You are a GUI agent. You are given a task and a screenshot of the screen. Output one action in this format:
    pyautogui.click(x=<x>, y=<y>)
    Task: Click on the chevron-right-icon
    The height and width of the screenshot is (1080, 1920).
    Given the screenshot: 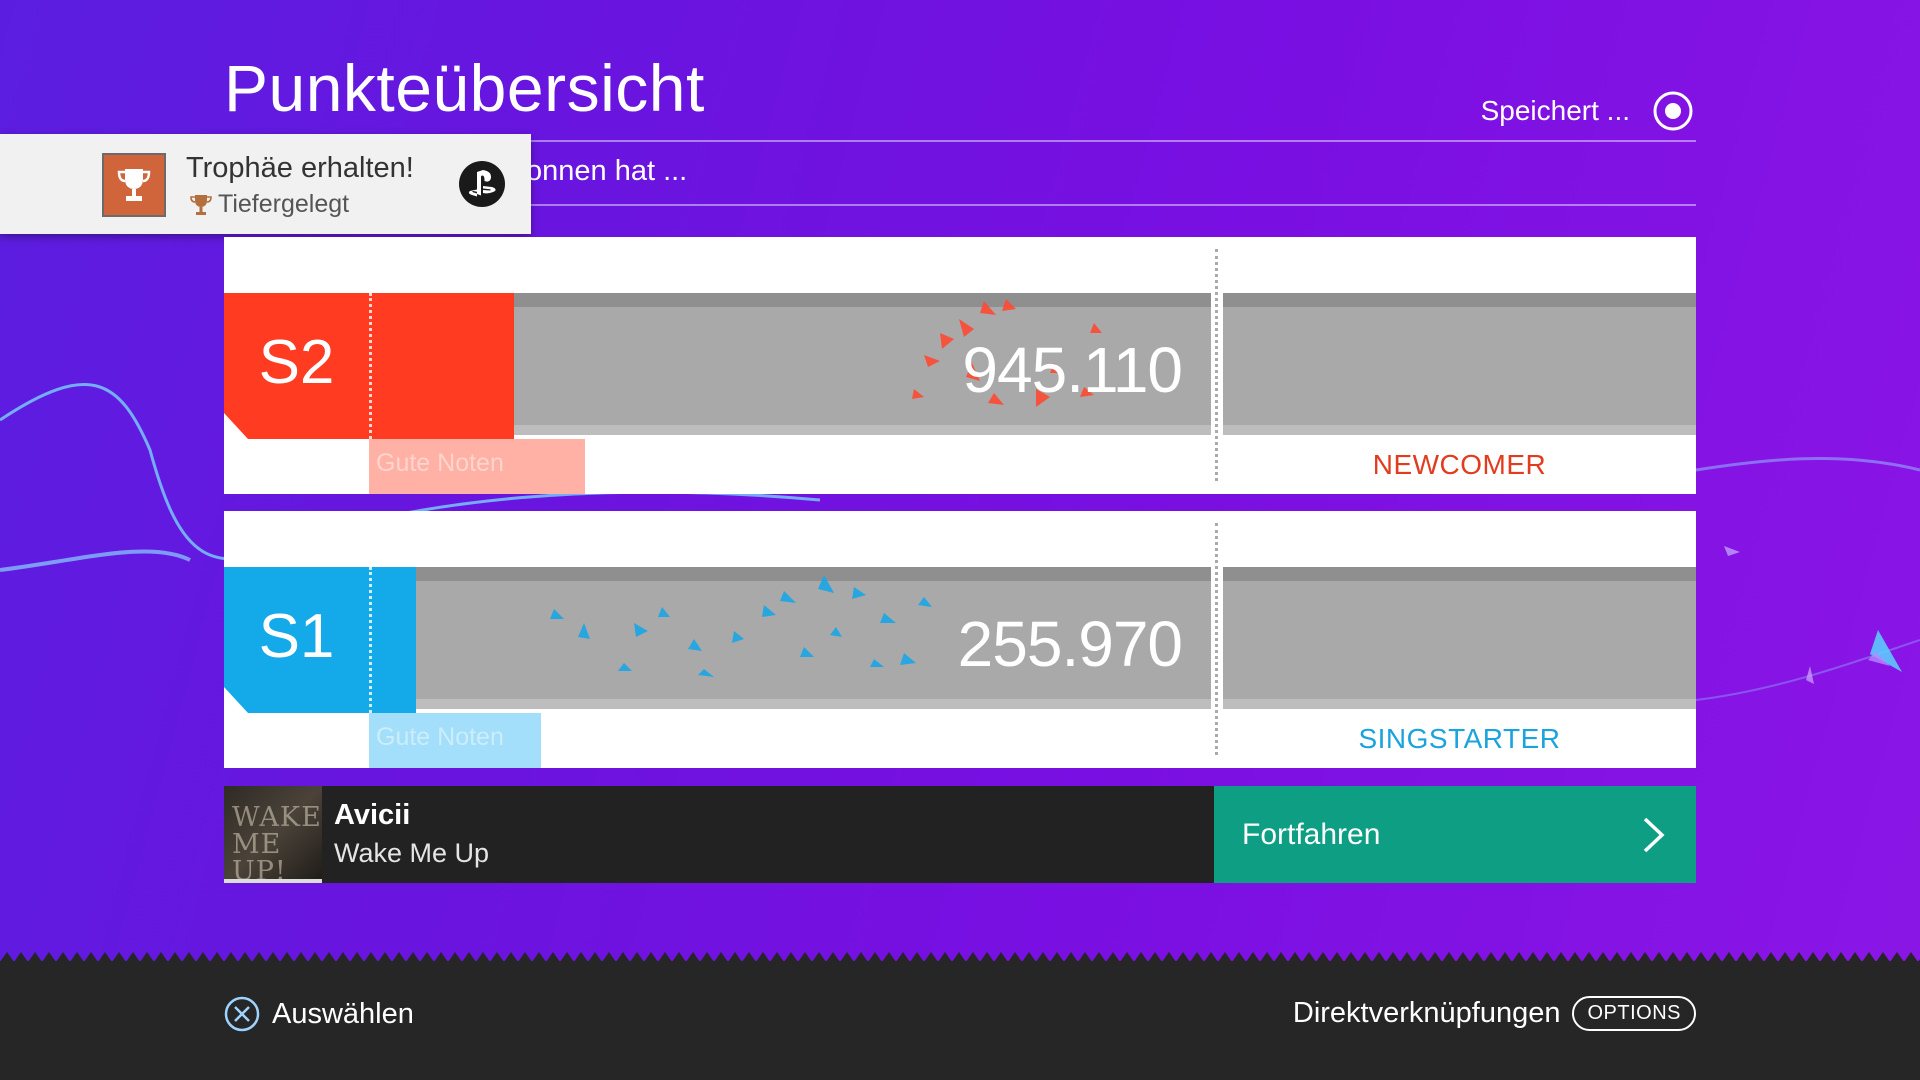 What is the action you would take?
    pyautogui.click(x=1654, y=835)
    